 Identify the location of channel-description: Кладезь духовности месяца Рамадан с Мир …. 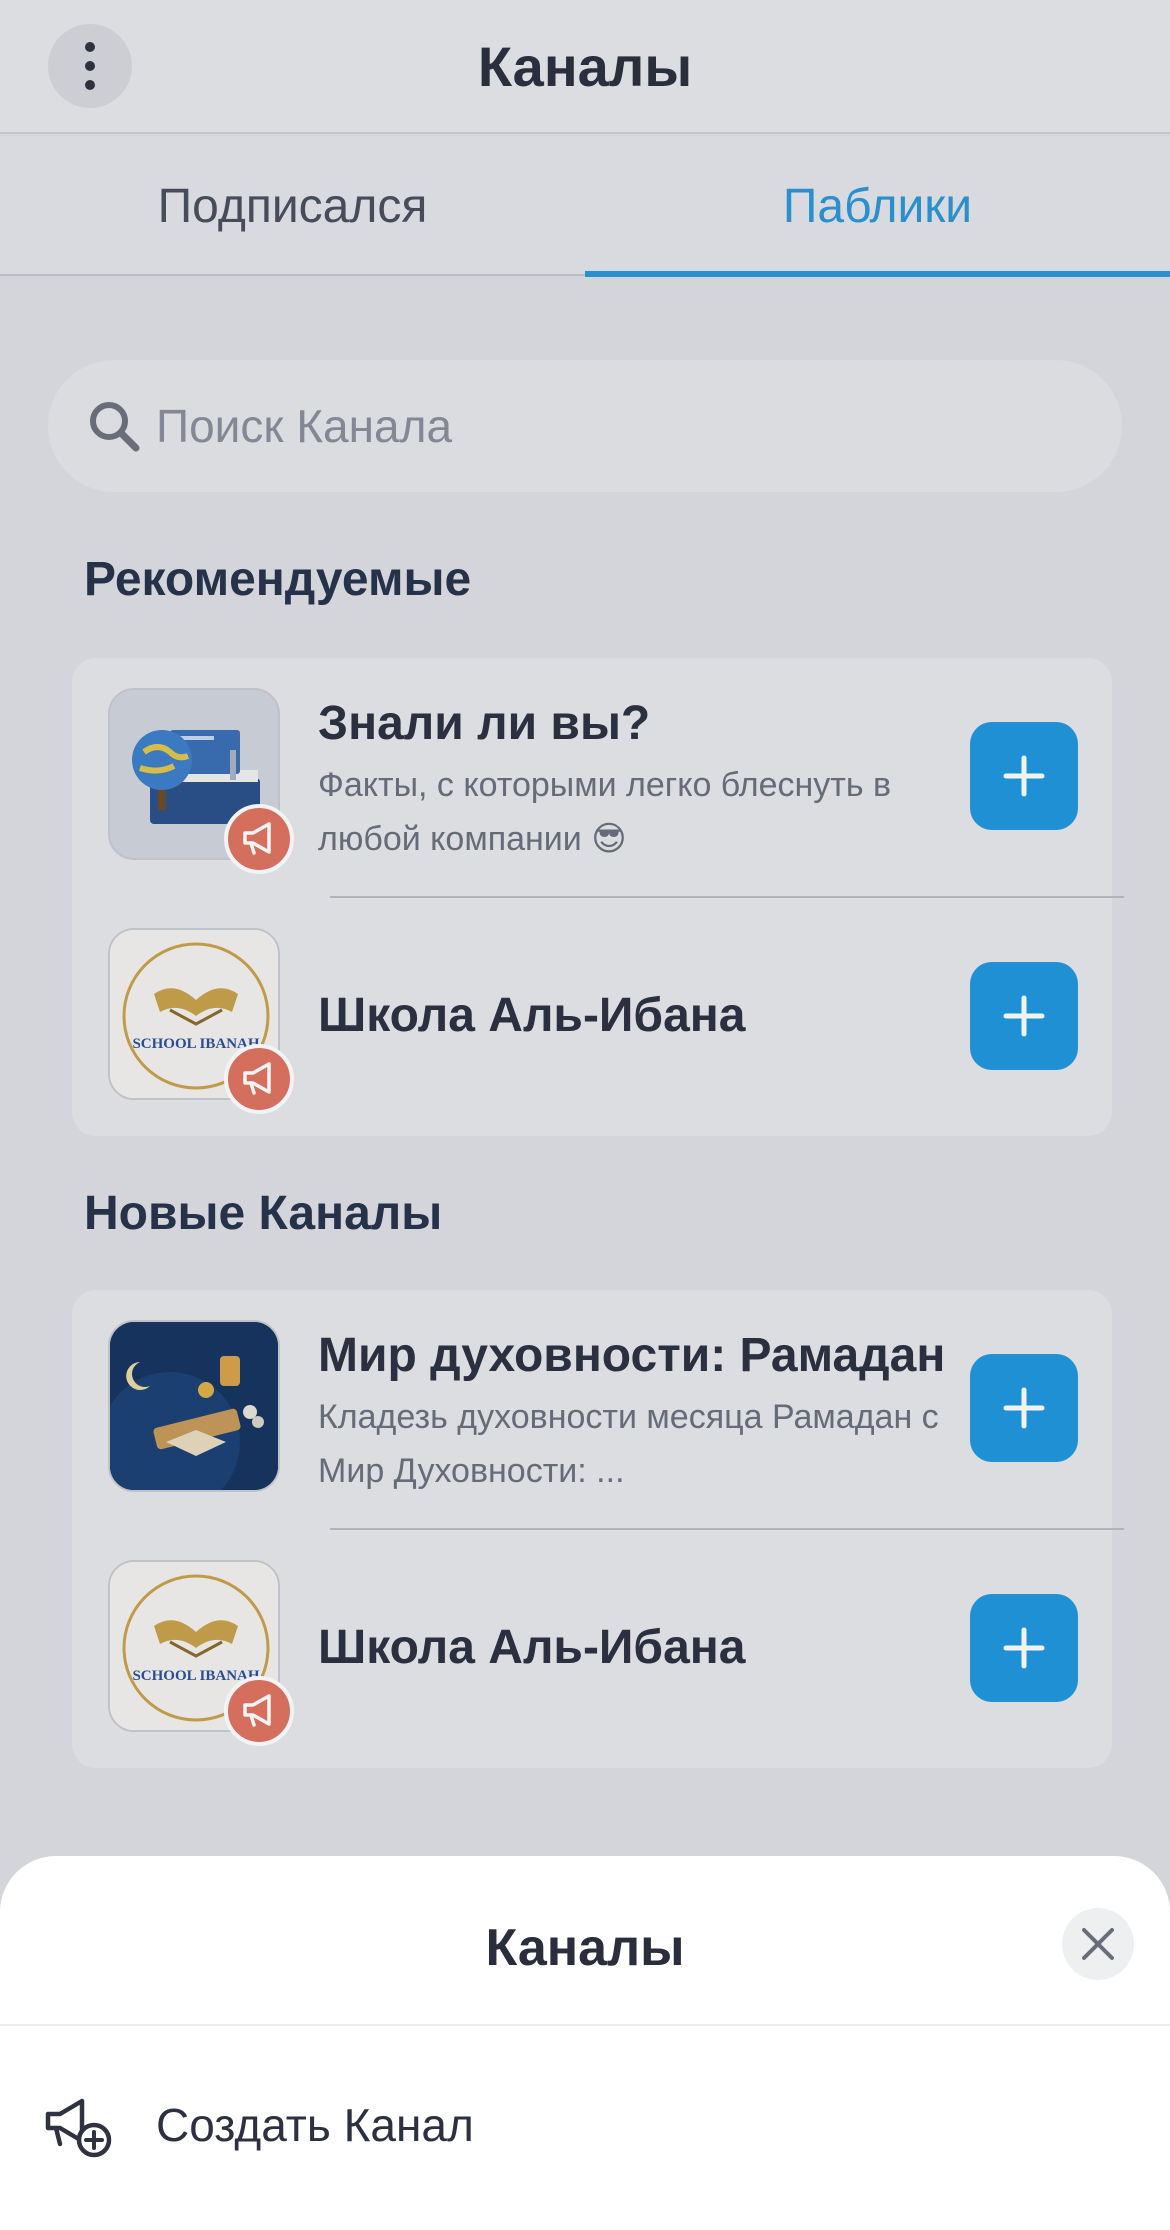
(628, 1444).